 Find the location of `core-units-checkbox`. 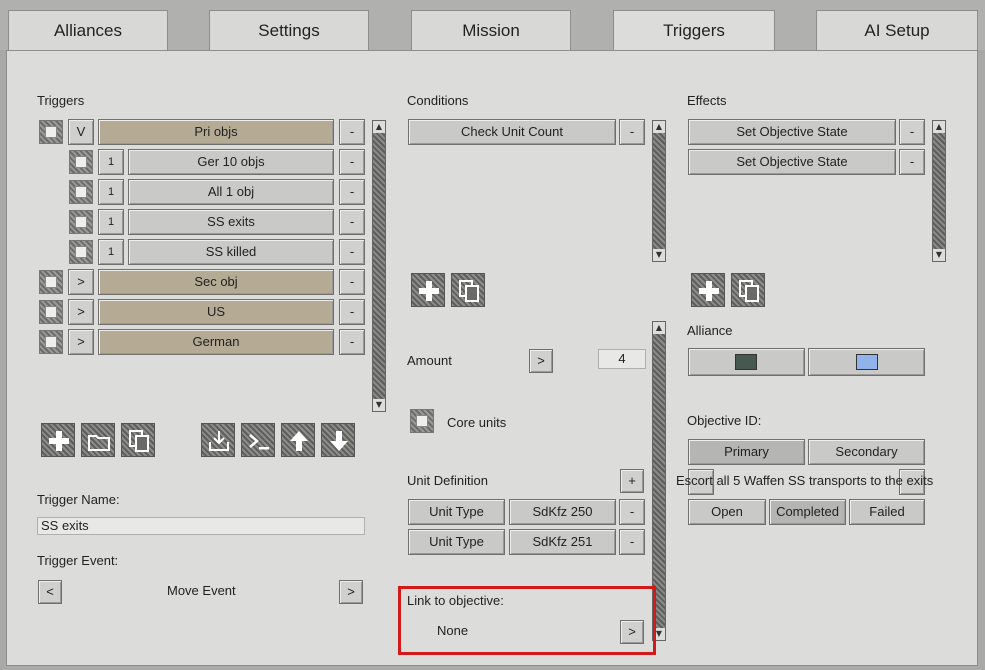

core-units-checkbox is located at coordinates (422, 421).